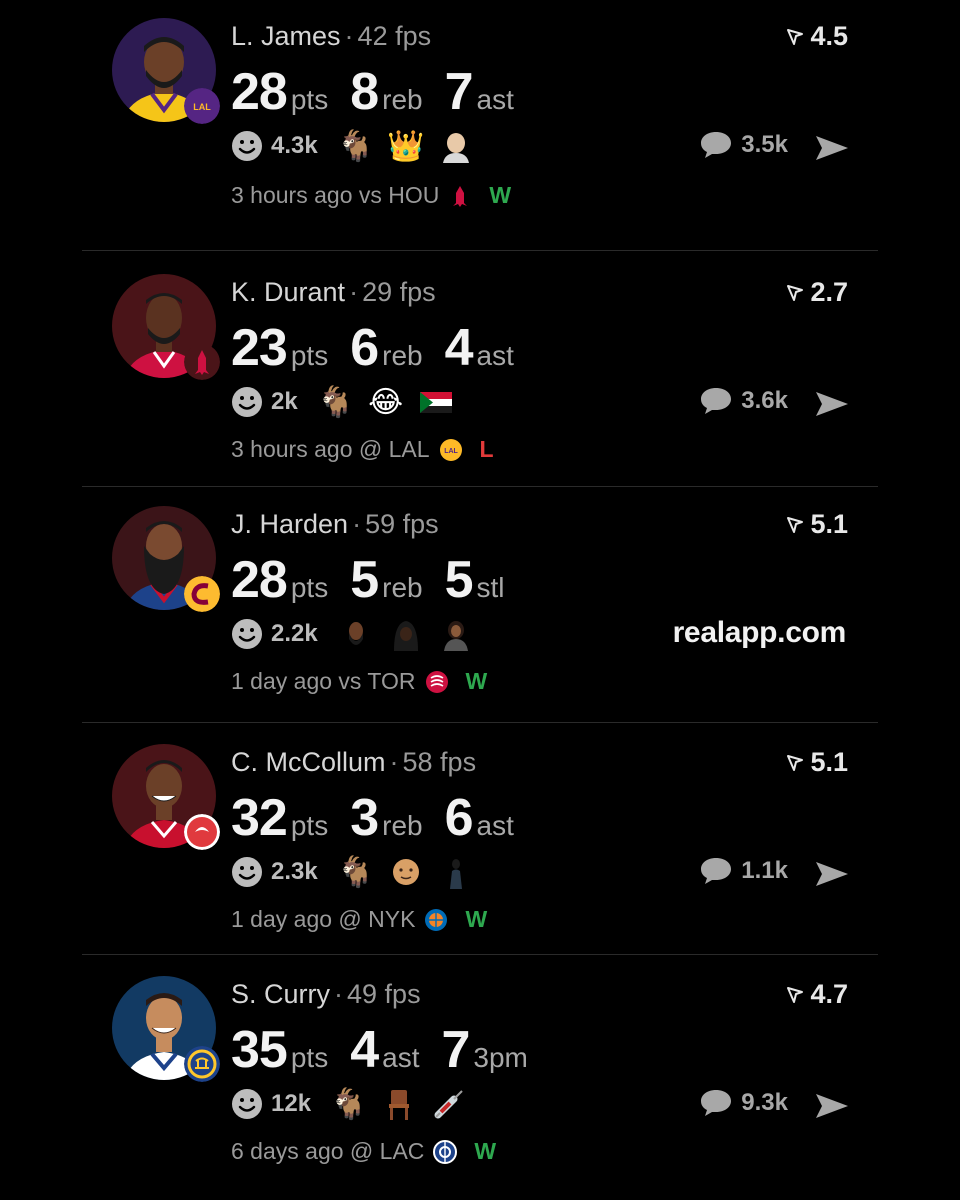 The width and height of the screenshot is (960, 1200). What do you see at coordinates (294, 633) in the screenshot?
I see `reaction-count: 2.2k` at bounding box center [294, 633].